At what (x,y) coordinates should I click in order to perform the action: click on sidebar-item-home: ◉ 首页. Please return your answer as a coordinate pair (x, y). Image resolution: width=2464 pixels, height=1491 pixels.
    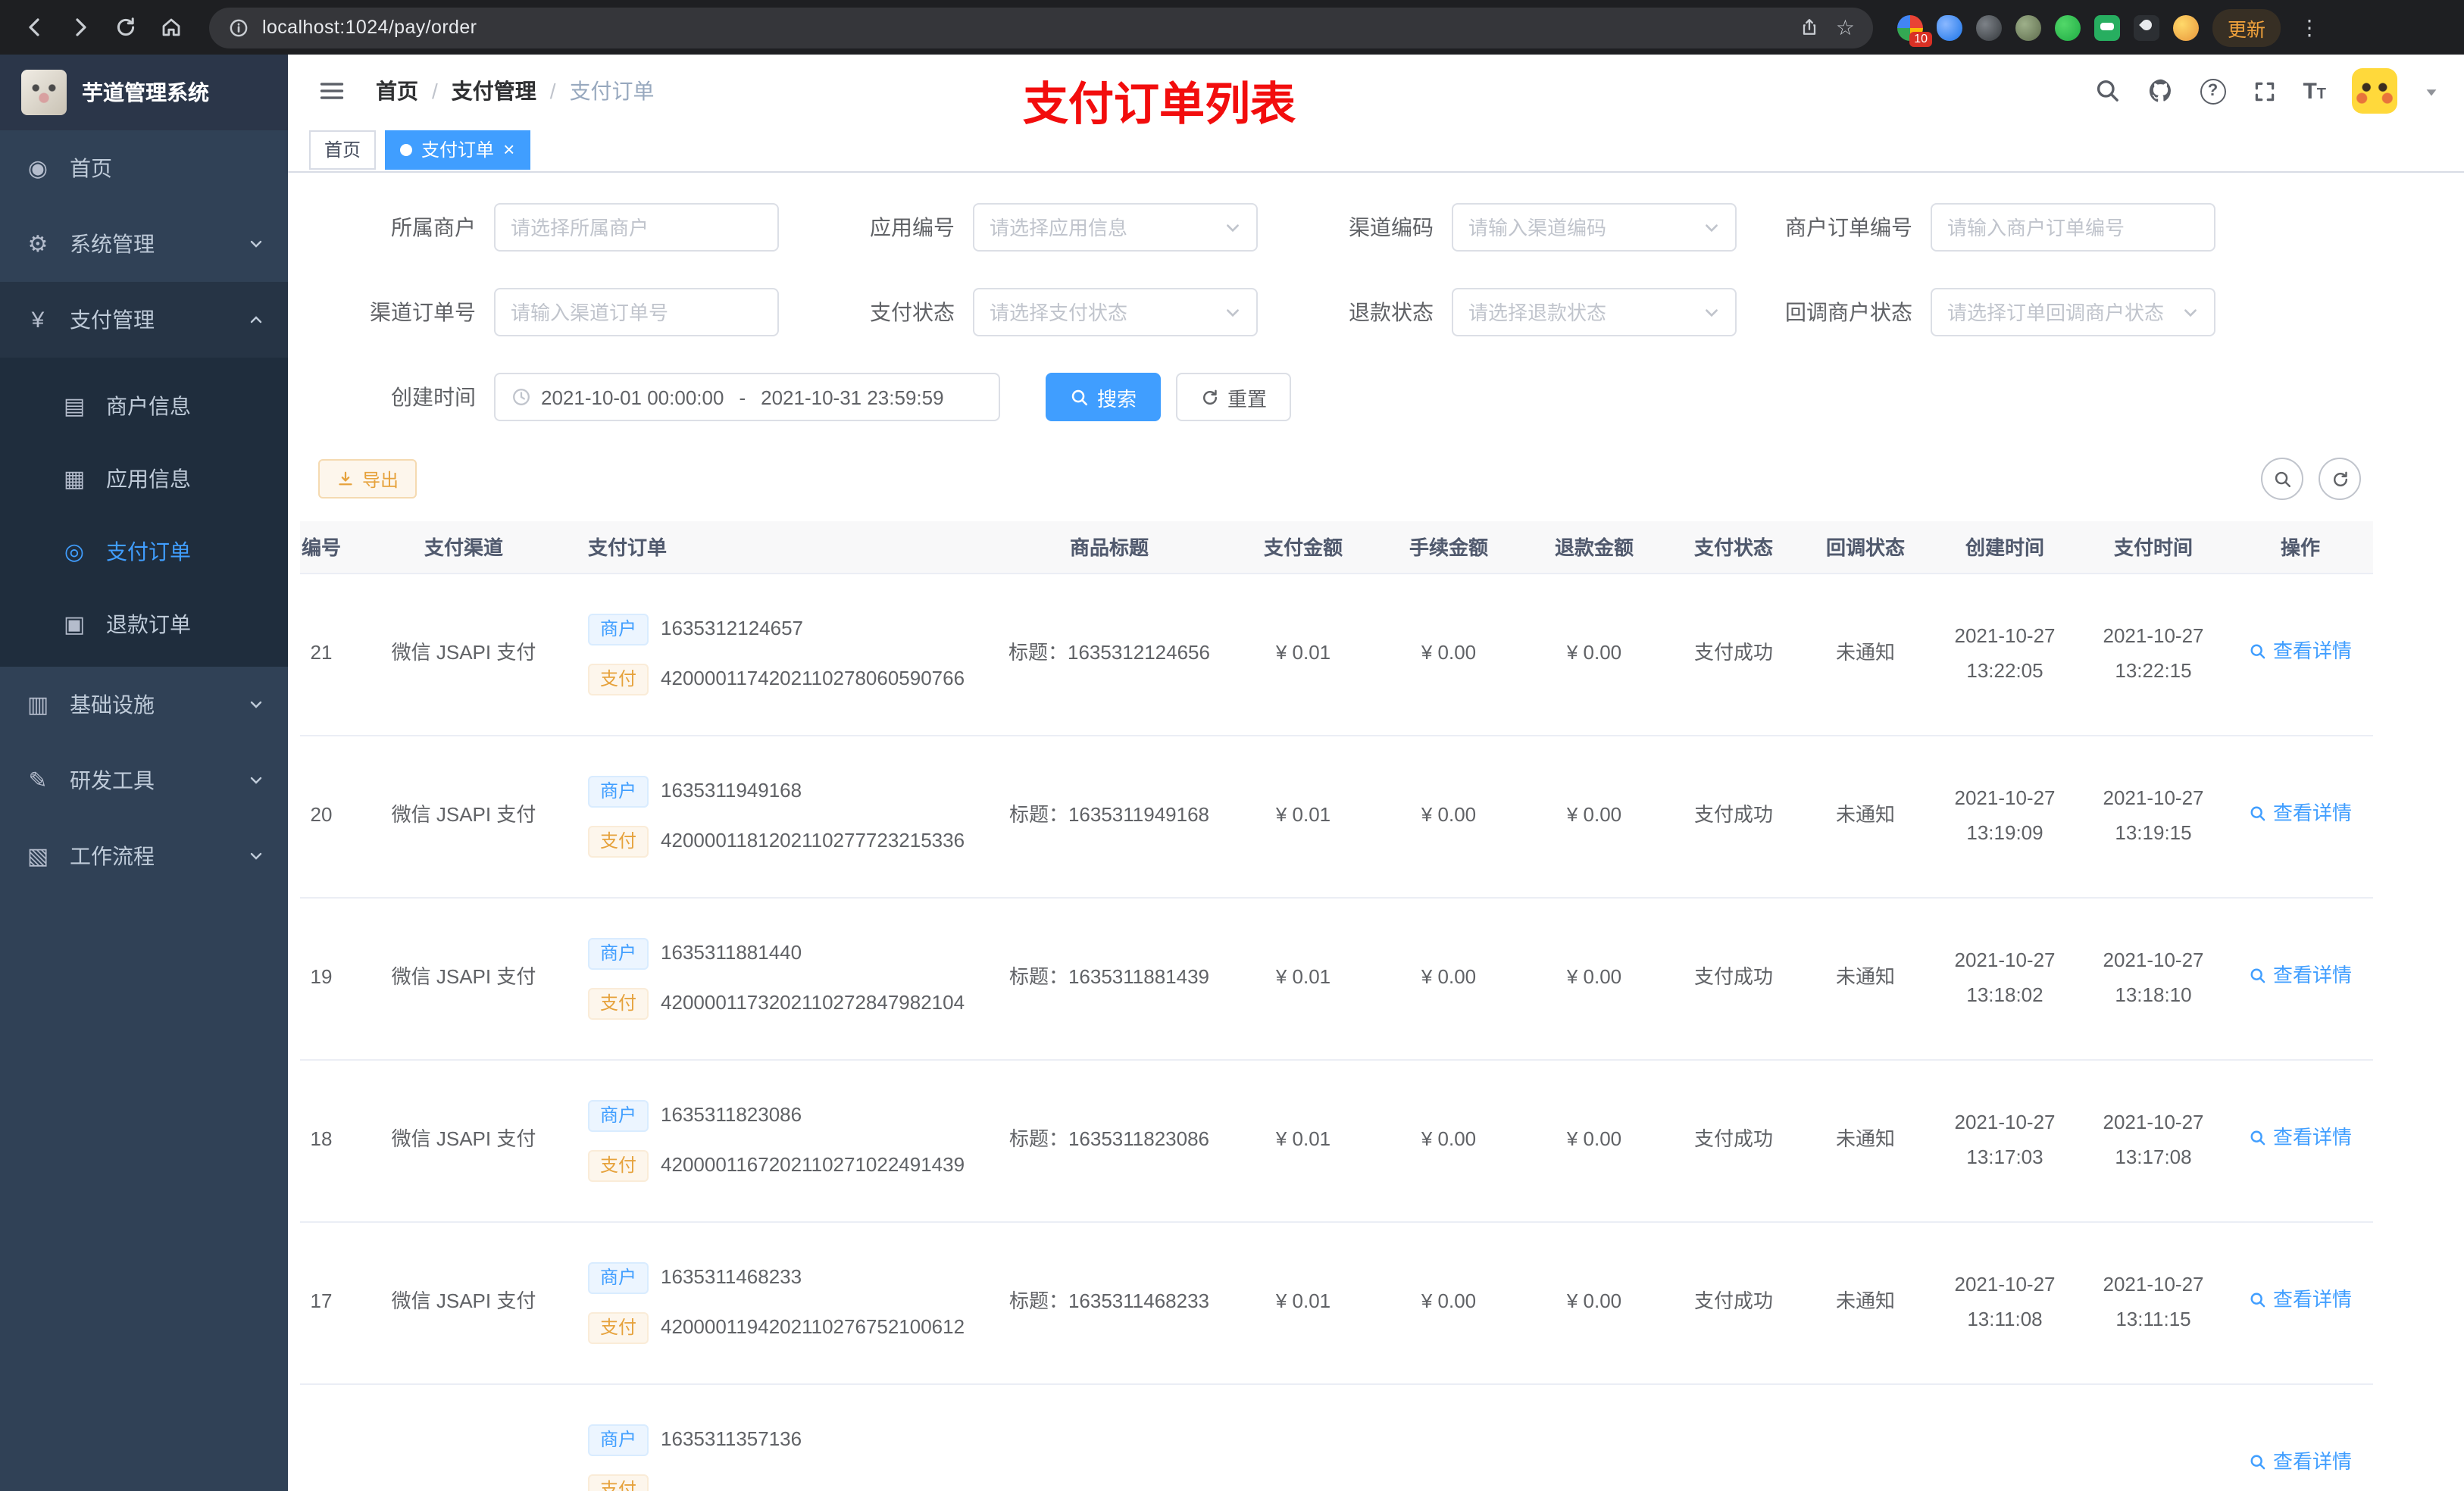
    Looking at the image, I should click on (144, 168).